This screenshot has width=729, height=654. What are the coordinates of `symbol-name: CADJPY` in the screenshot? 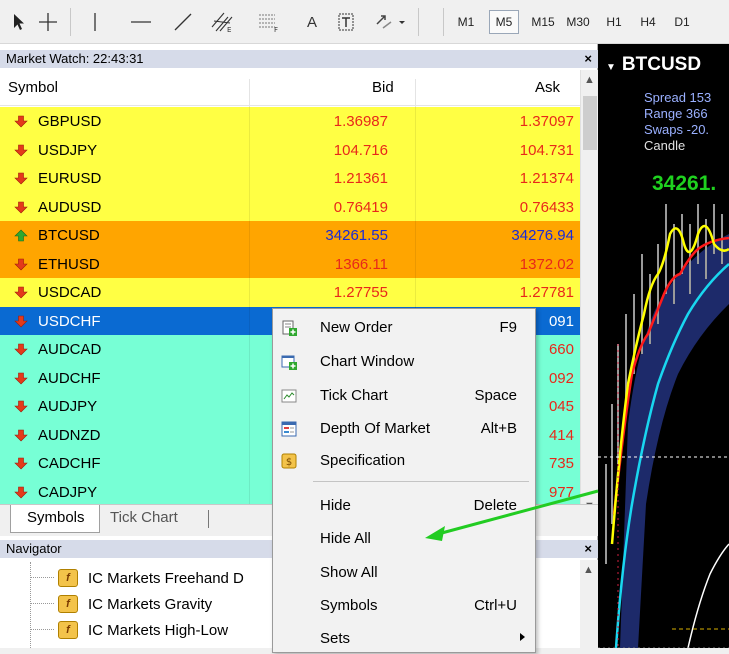 It's located at (68, 492).